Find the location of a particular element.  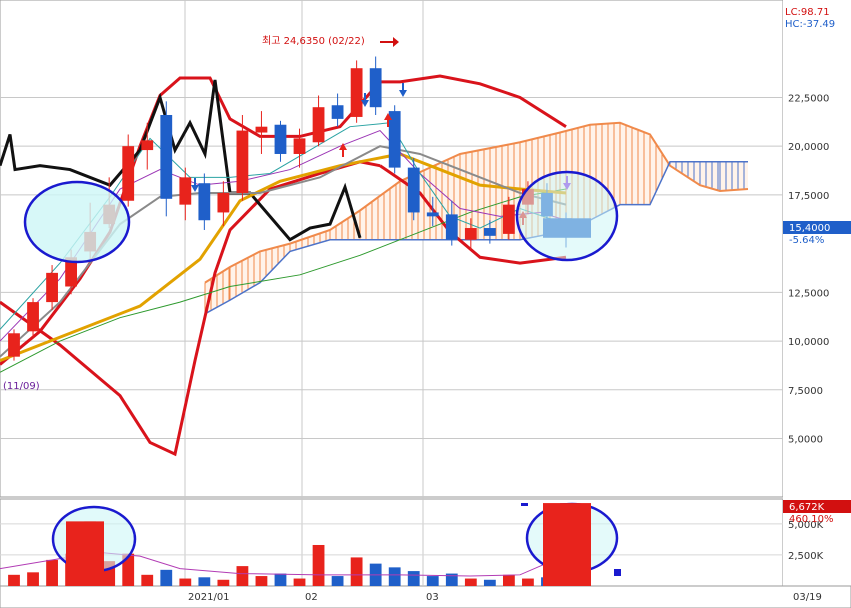

date-tick-label: 03/19 is located at coordinates (807, 597).